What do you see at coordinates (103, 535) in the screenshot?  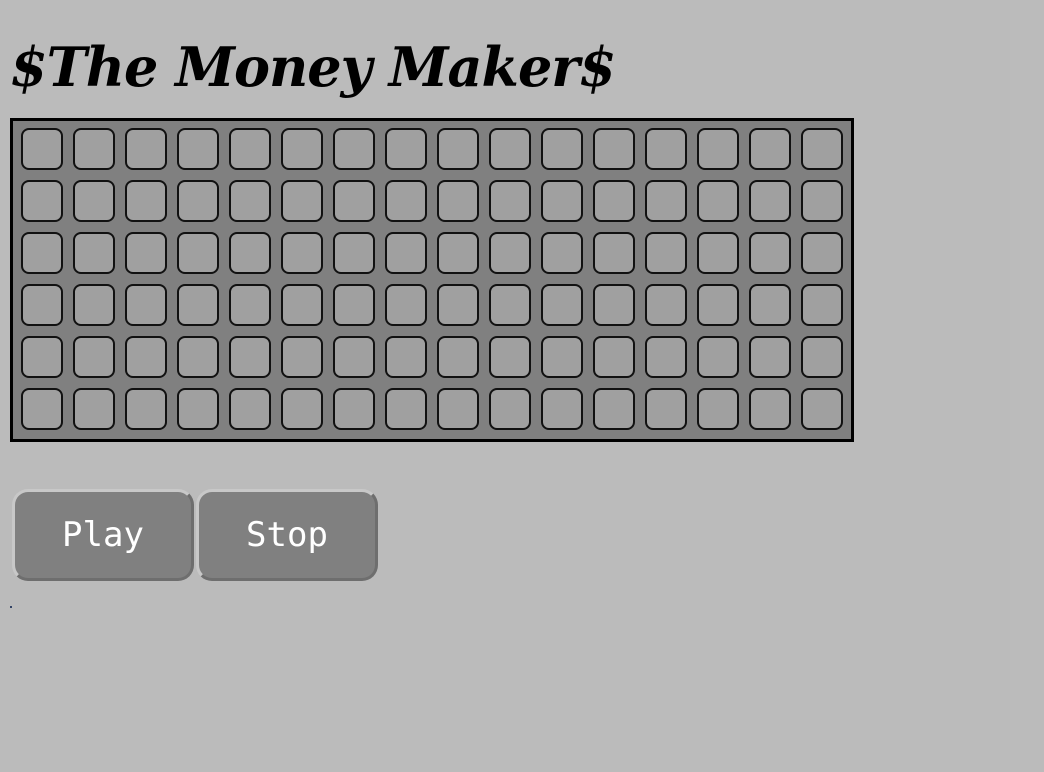 I see `play-button: Play` at bounding box center [103, 535].